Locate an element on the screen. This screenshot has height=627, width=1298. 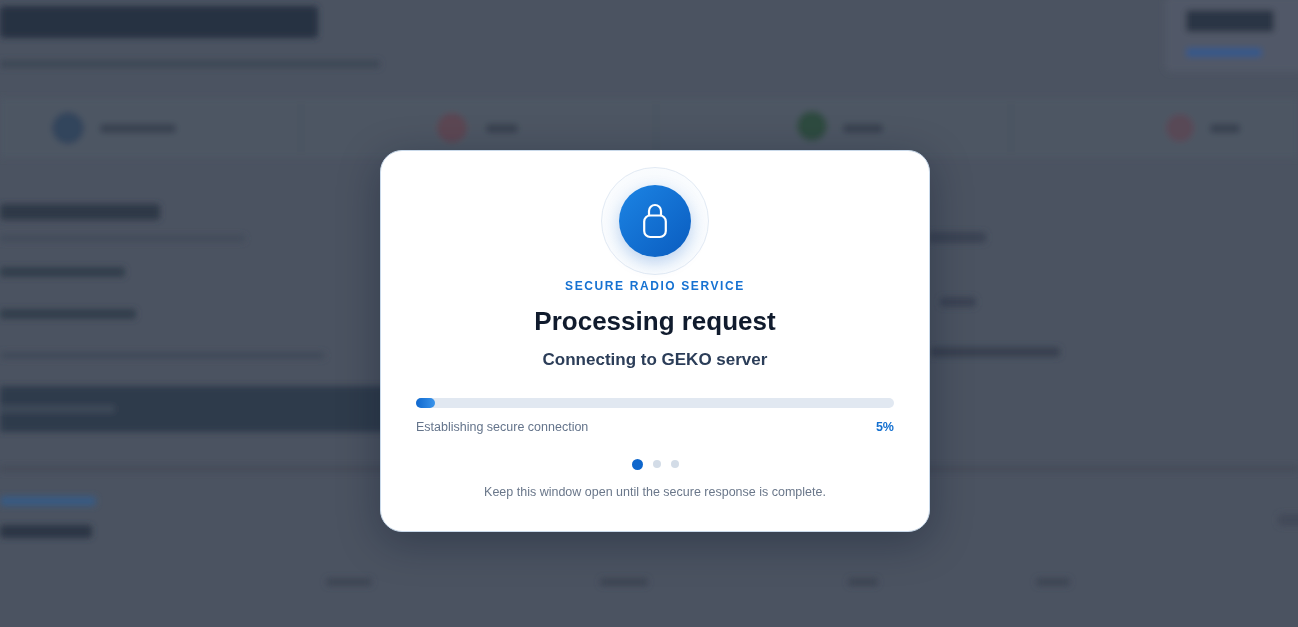
service-label: SECURE RADIO SERVICE is located at coordinates (655, 286).